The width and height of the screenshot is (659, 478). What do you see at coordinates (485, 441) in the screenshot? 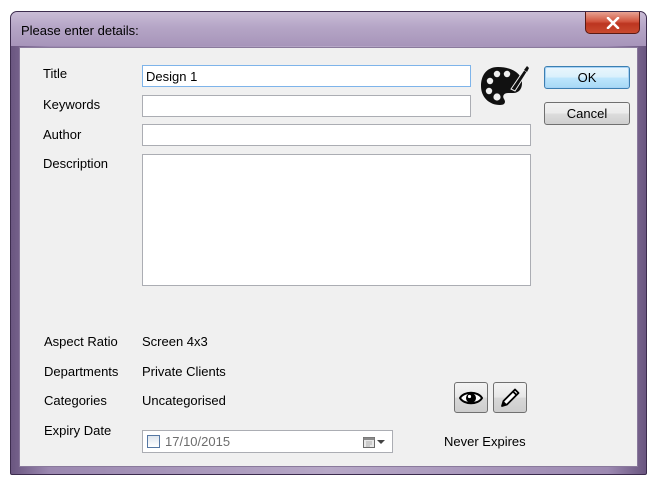
I see `expiry-status: Never Expires` at bounding box center [485, 441].